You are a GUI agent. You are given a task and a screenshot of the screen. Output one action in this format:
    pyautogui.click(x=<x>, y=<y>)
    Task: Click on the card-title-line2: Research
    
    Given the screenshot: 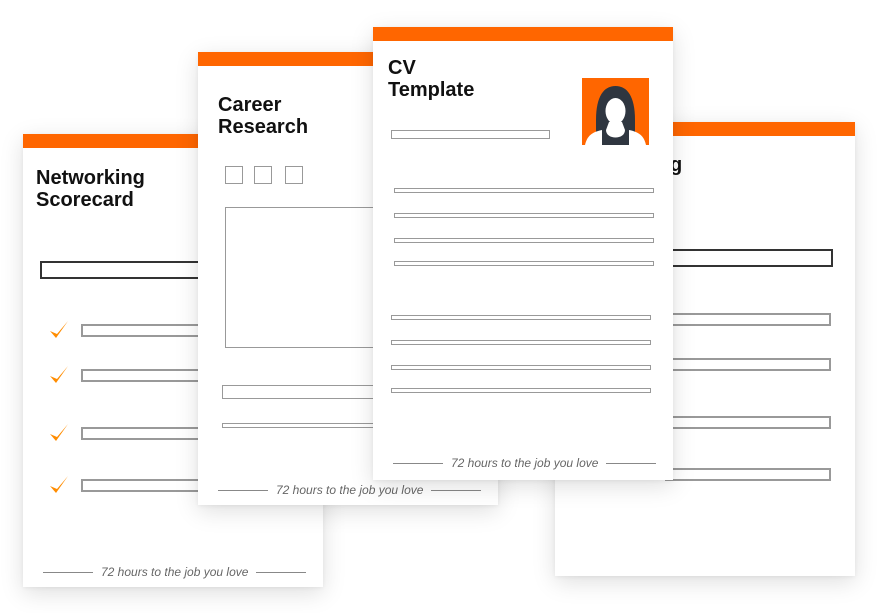 What is the action you would take?
    pyautogui.click(x=263, y=127)
    